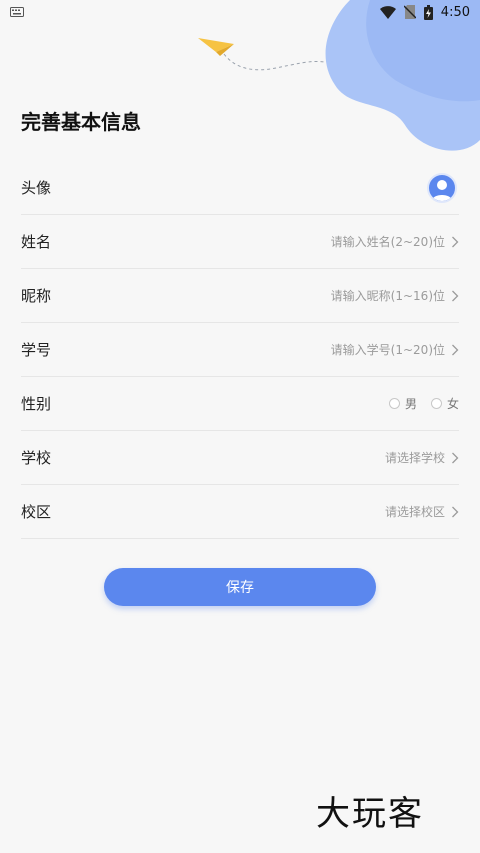  Describe the element at coordinates (423, 403) in the screenshot. I see `gender-radio-group: 男 女` at that location.